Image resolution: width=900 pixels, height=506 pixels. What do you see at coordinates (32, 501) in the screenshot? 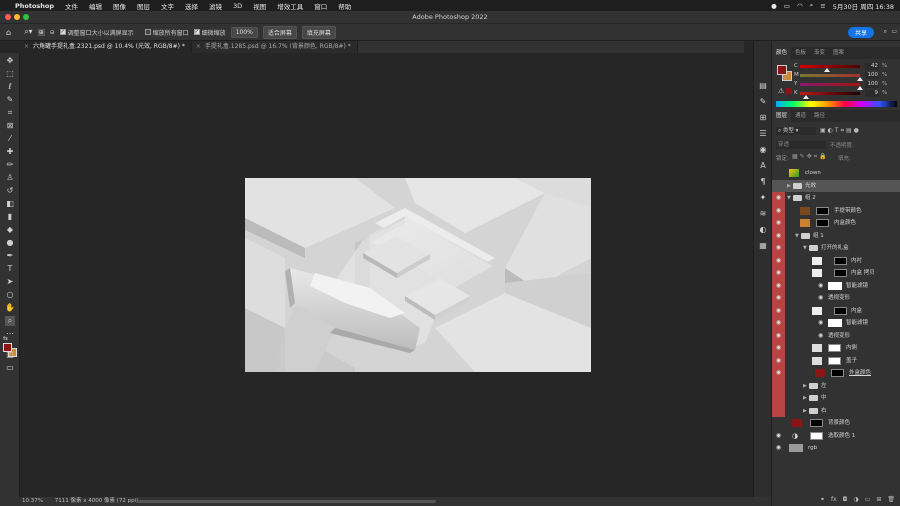
I see `status-zoom: 10.37%` at bounding box center [32, 501].